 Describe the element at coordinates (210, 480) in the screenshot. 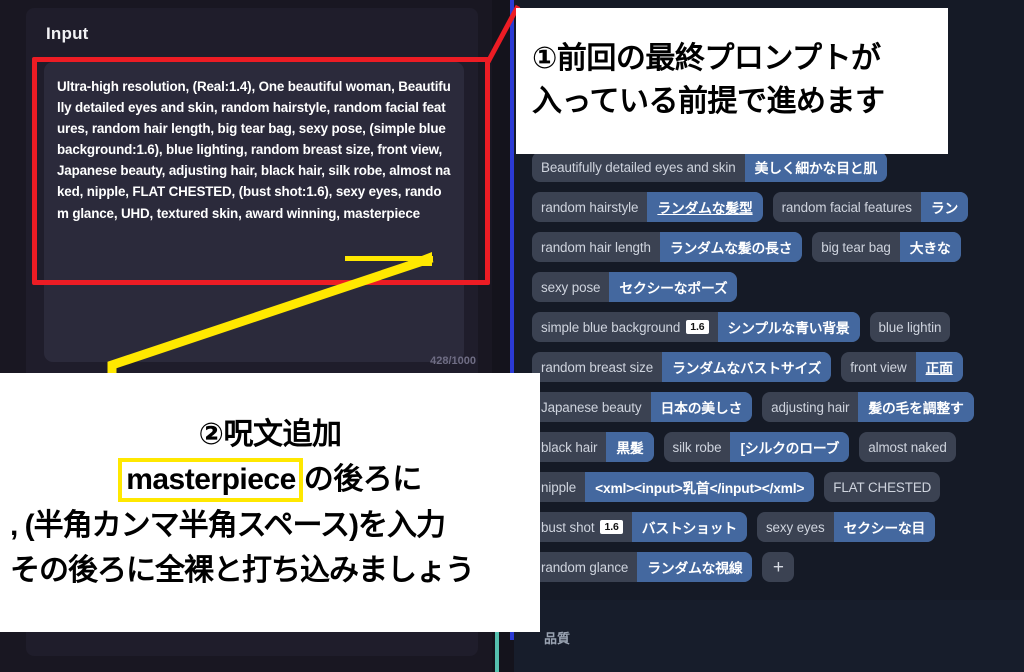

I see `callout-2-highlight-word: masterpiece` at that location.